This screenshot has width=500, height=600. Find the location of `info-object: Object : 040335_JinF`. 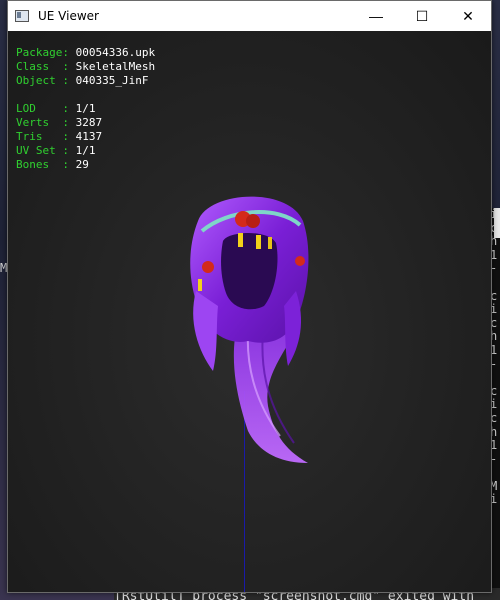

info-object: Object : 040335_JinF is located at coordinates (85, 81).